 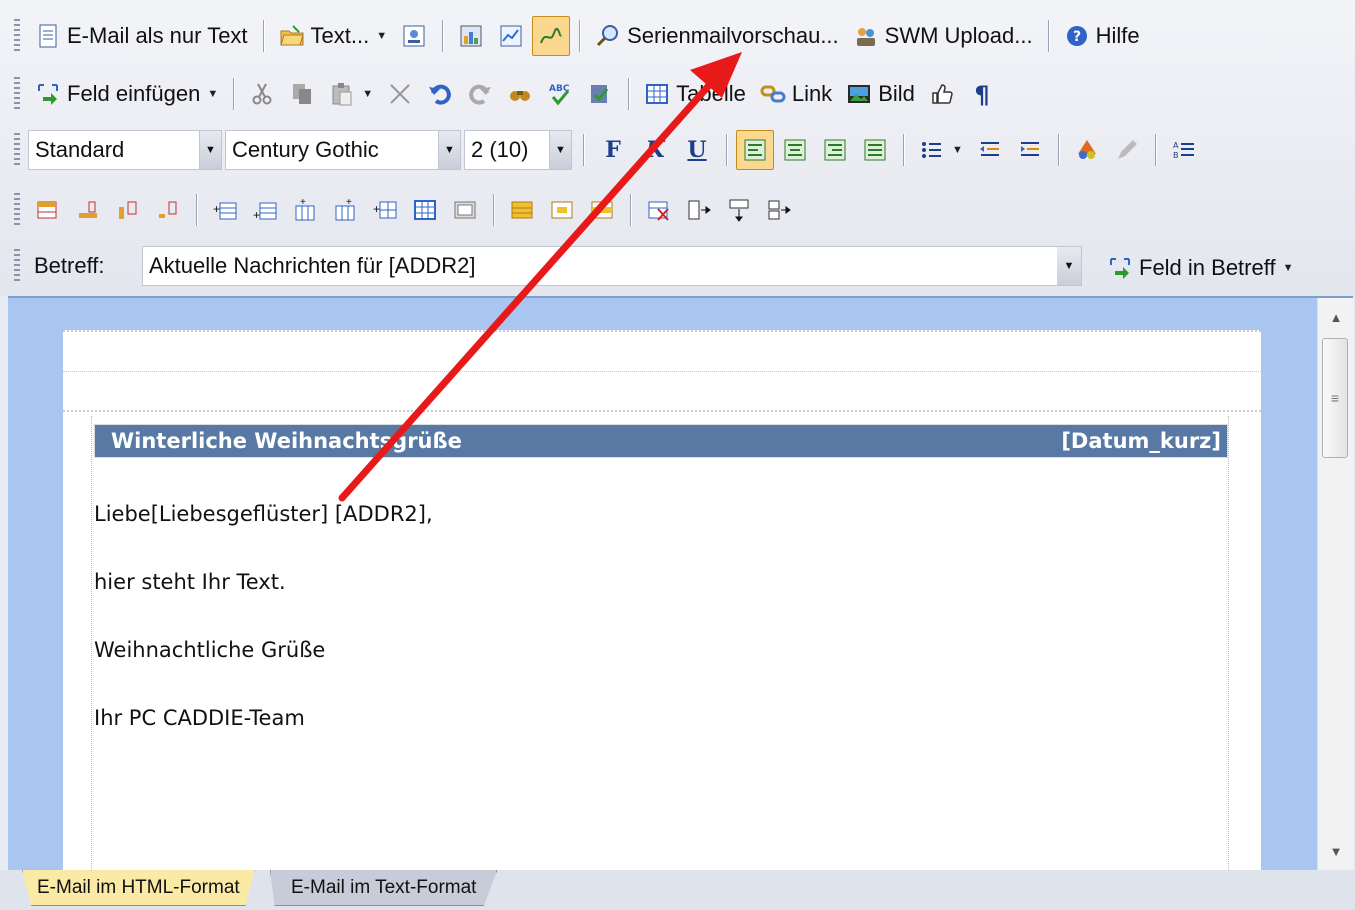 I want to click on delete-table-button, so click(x=659, y=210).